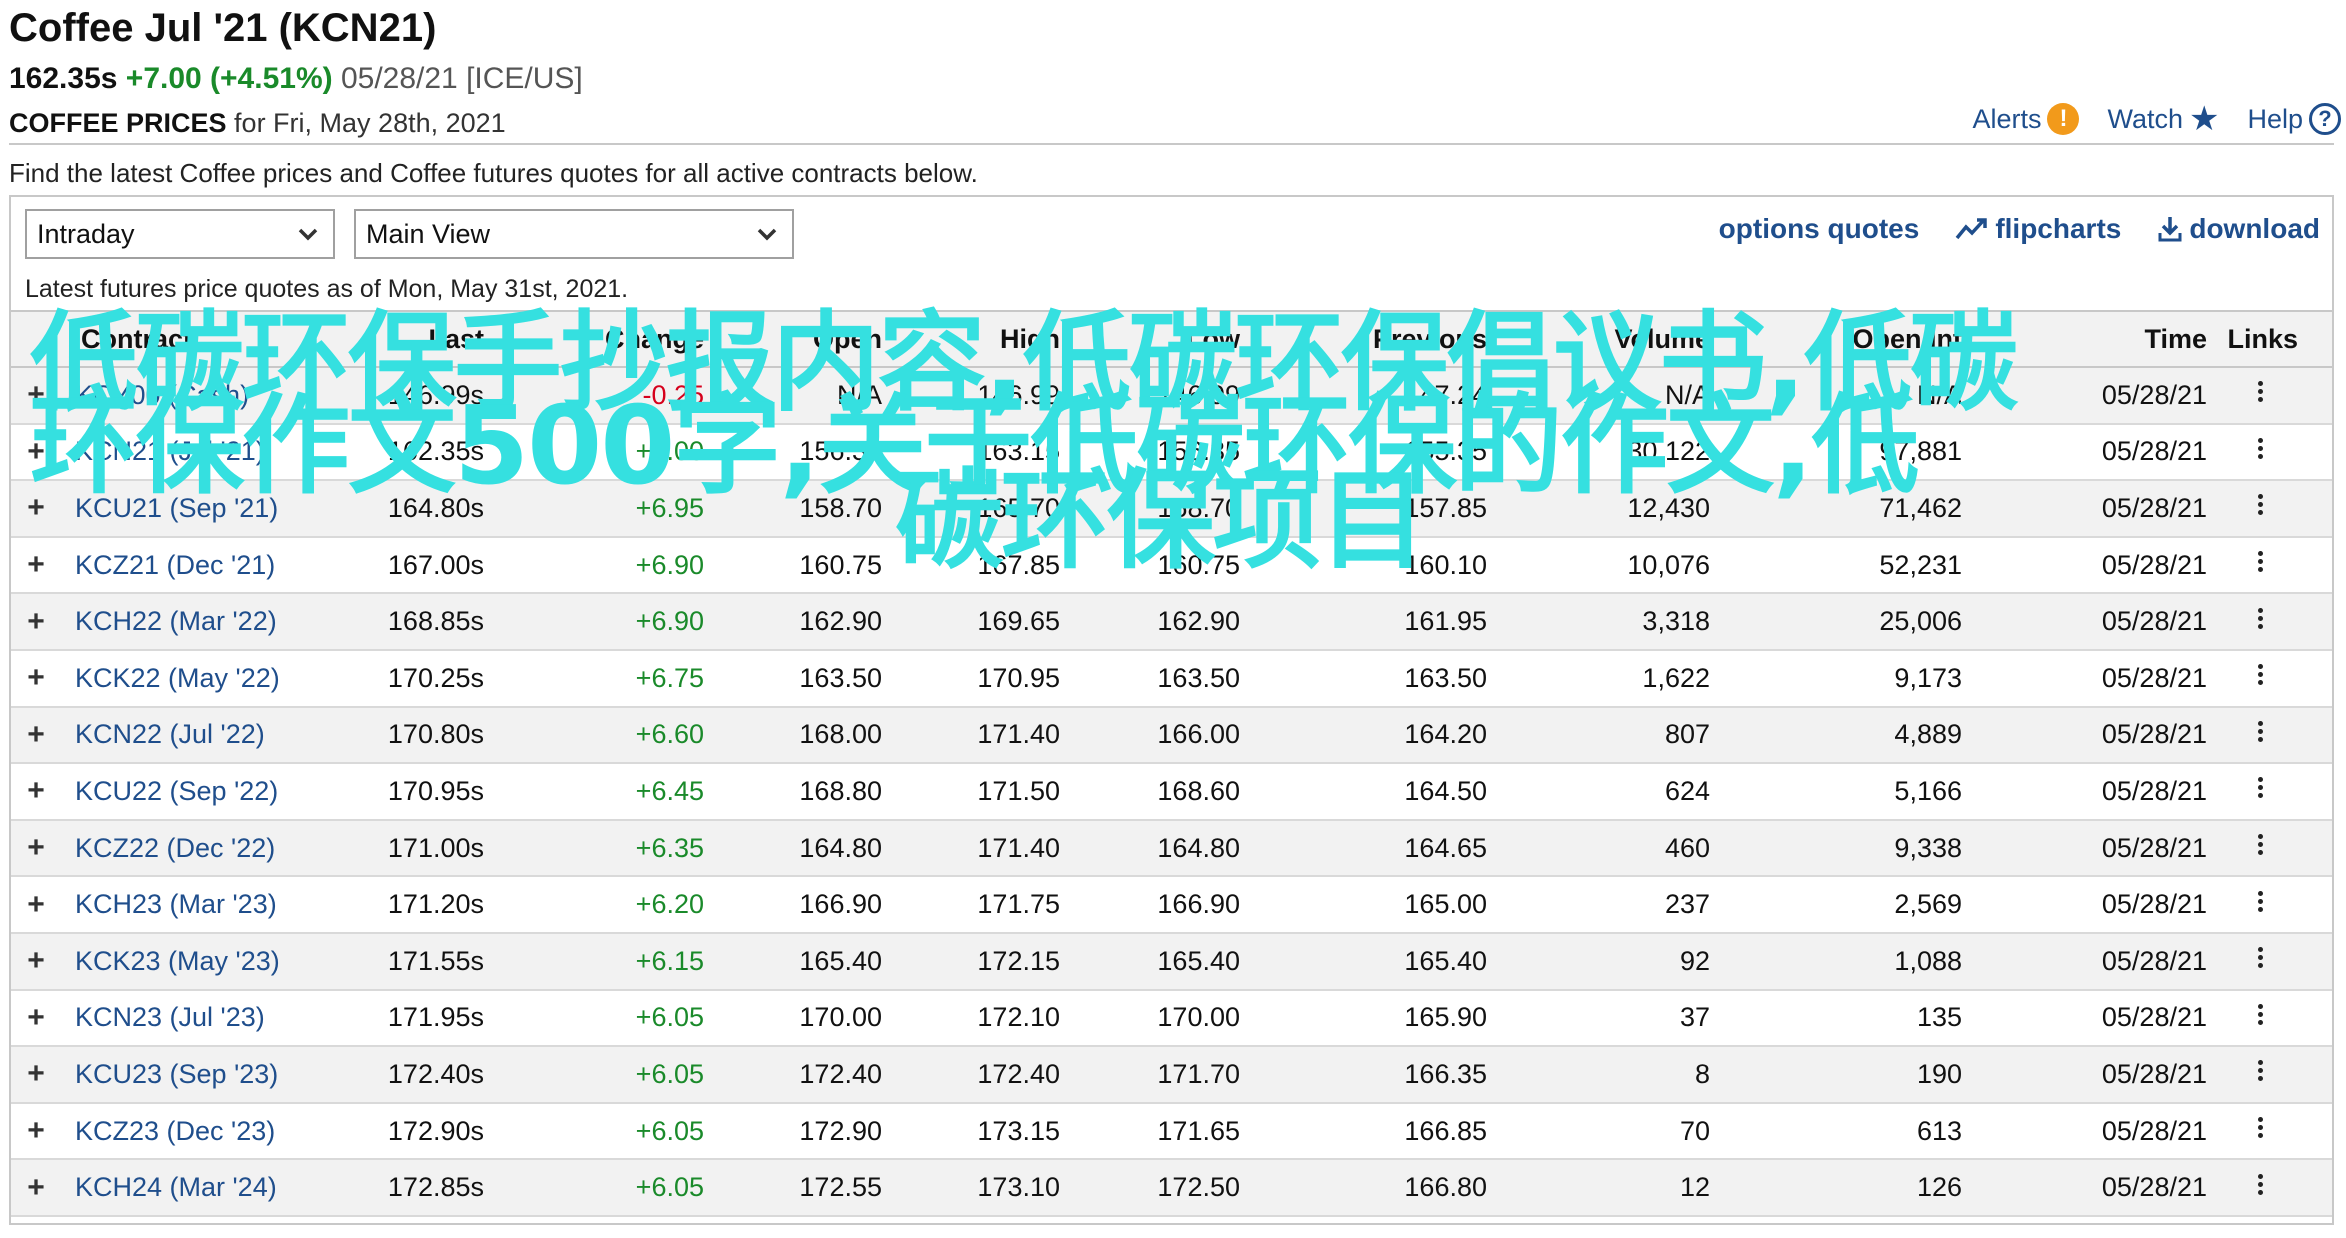  What do you see at coordinates (1819, 229) in the screenshot?
I see `options-quotes-link: options quotes` at bounding box center [1819, 229].